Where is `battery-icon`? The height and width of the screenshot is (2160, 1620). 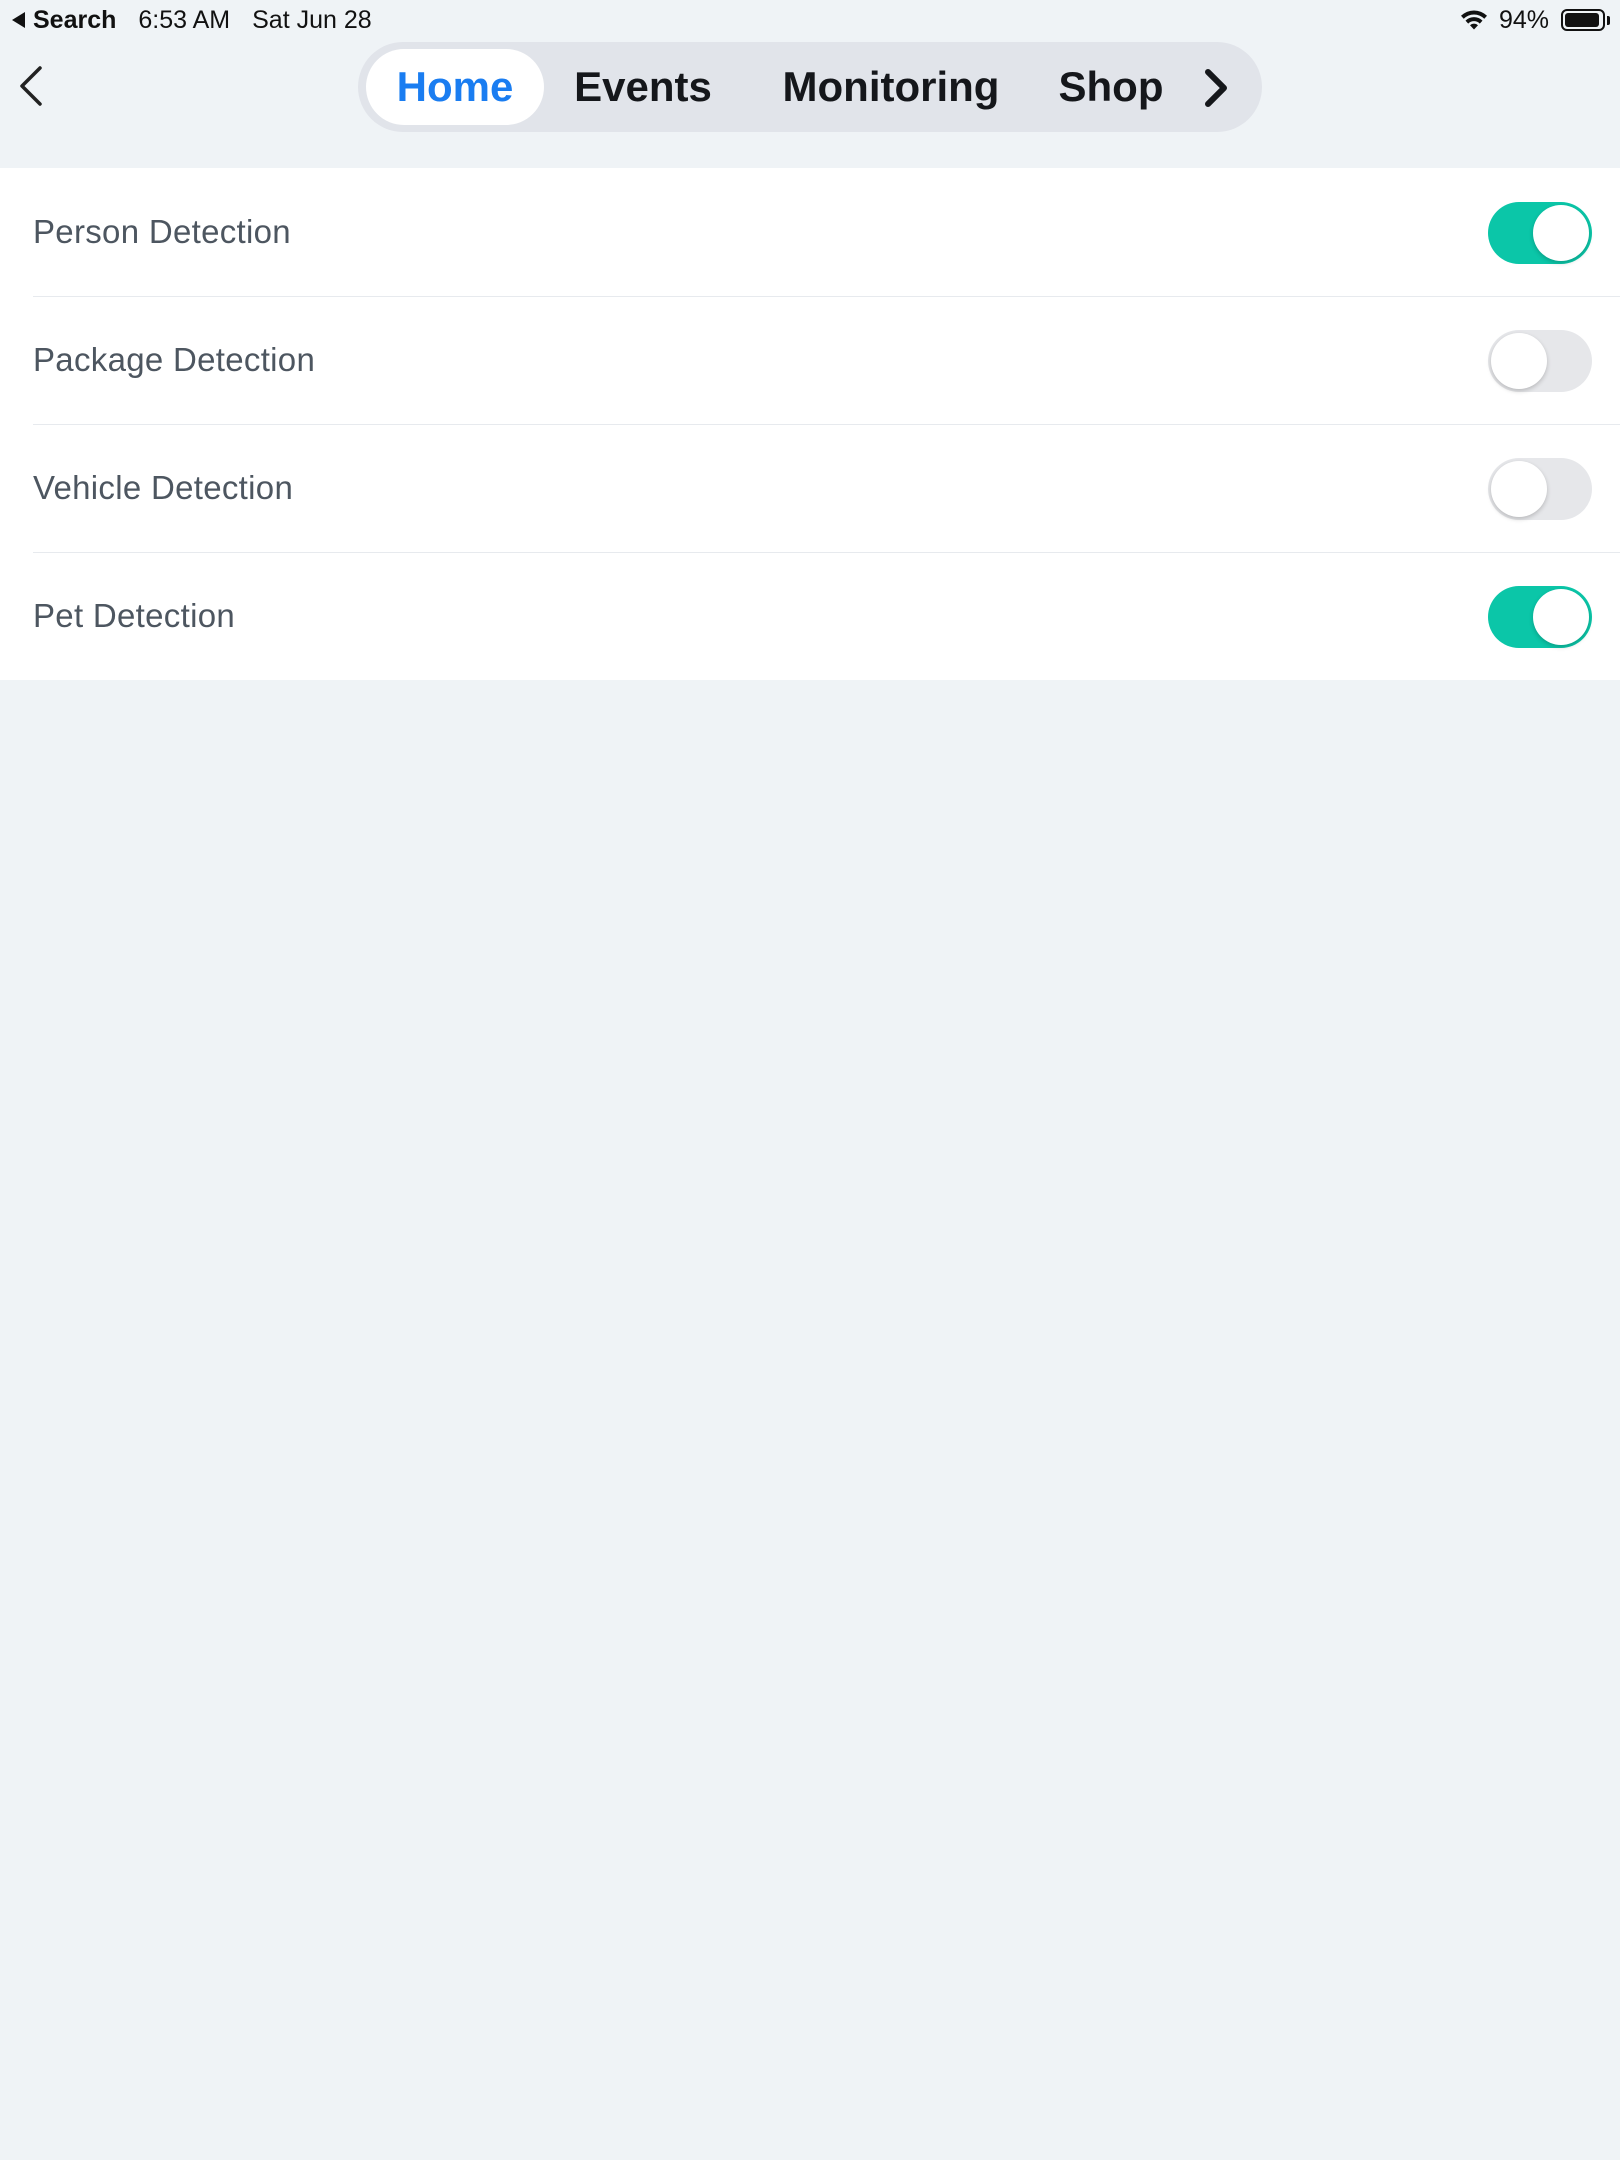
battery-icon is located at coordinates (1583, 20).